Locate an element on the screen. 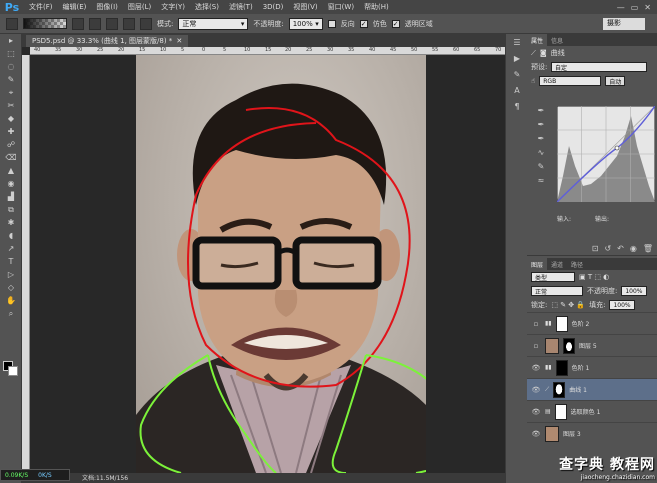  layer-5: ▫ 图层 5 is located at coordinates (592, 345).